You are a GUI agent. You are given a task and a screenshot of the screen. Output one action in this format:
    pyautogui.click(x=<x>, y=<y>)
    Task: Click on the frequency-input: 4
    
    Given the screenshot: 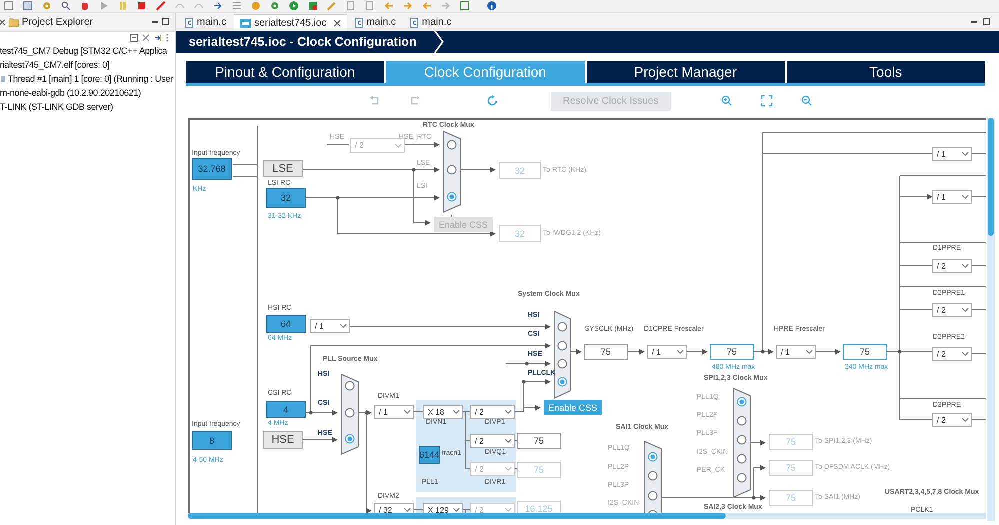 What is the action you would take?
    pyautogui.click(x=286, y=409)
    